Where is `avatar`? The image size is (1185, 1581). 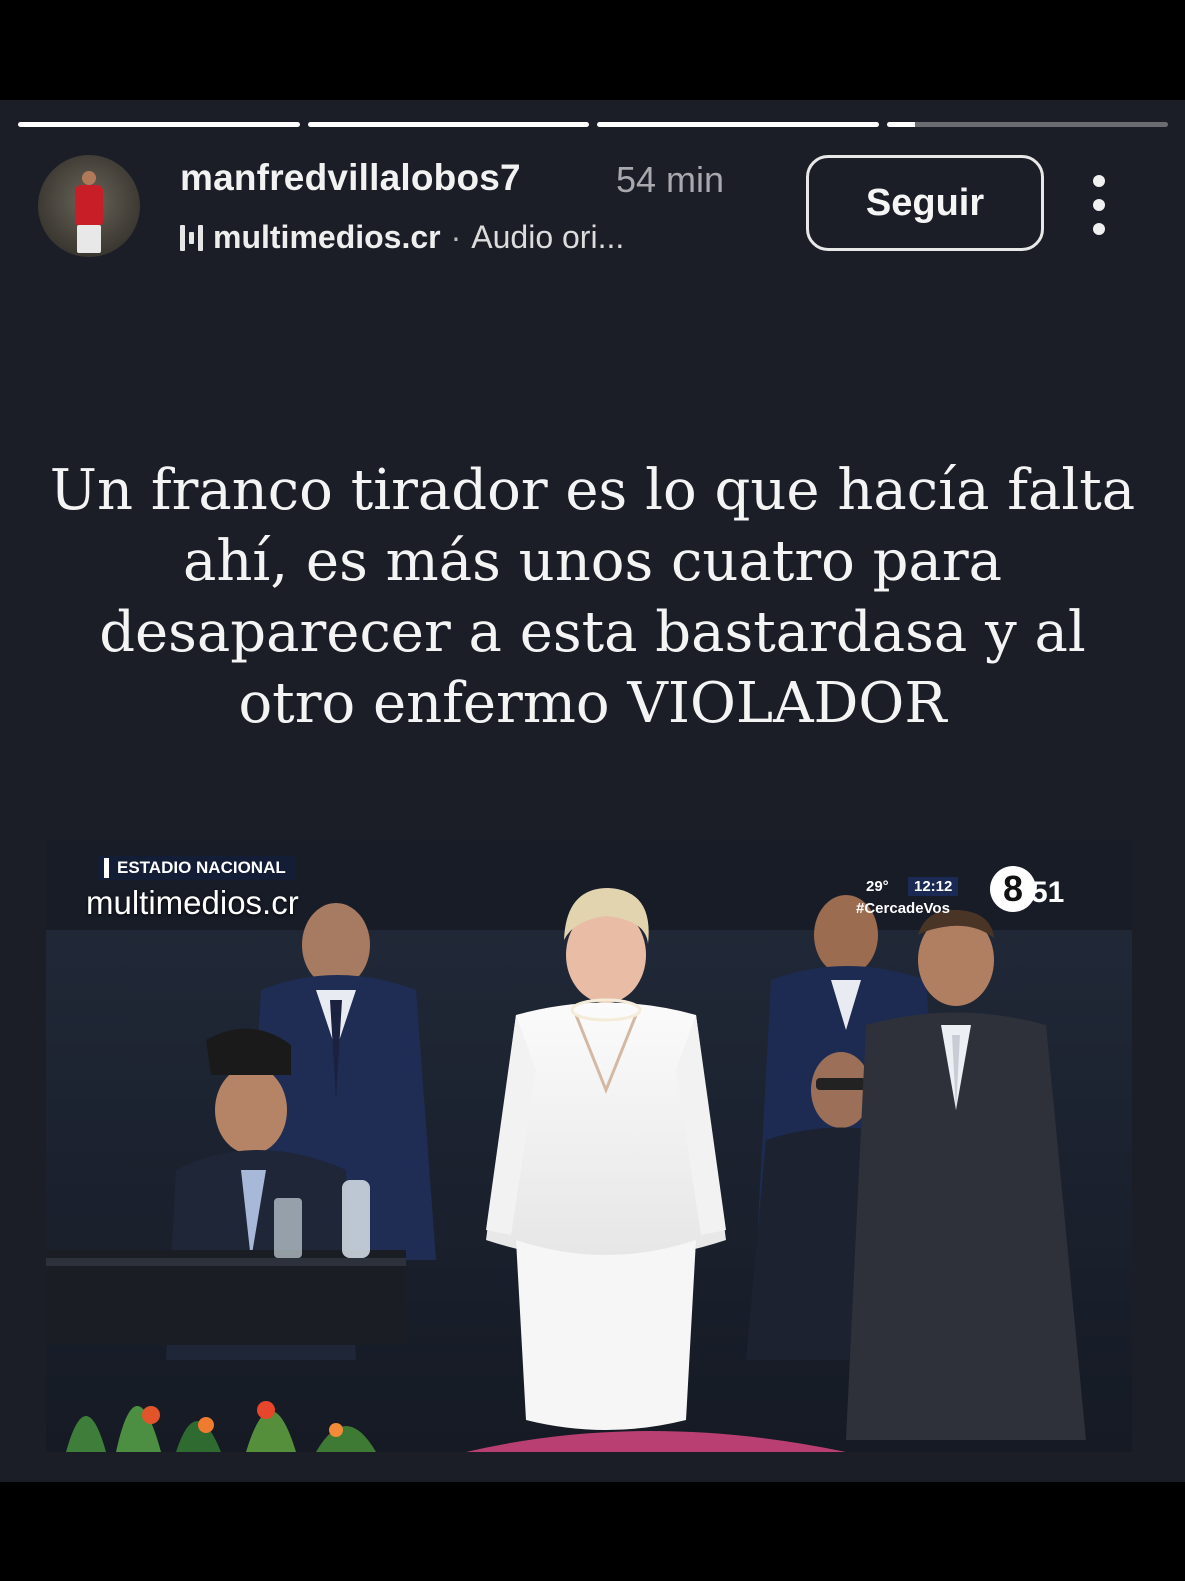
avatar is located at coordinates (89, 206).